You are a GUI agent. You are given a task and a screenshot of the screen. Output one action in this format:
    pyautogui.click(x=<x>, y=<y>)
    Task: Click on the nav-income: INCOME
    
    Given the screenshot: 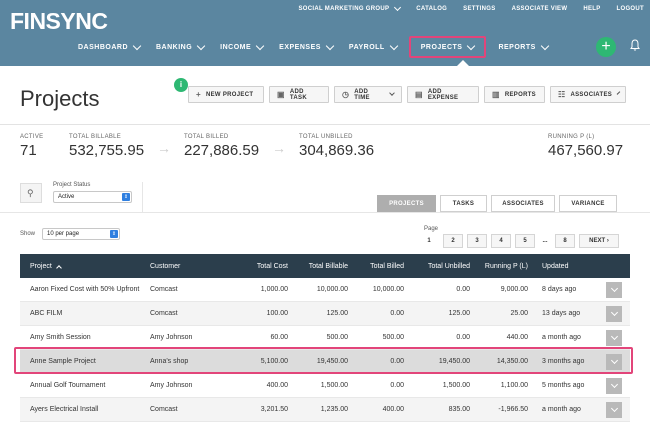 What is the action you would take?
    pyautogui.click(x=241, y=47)
    